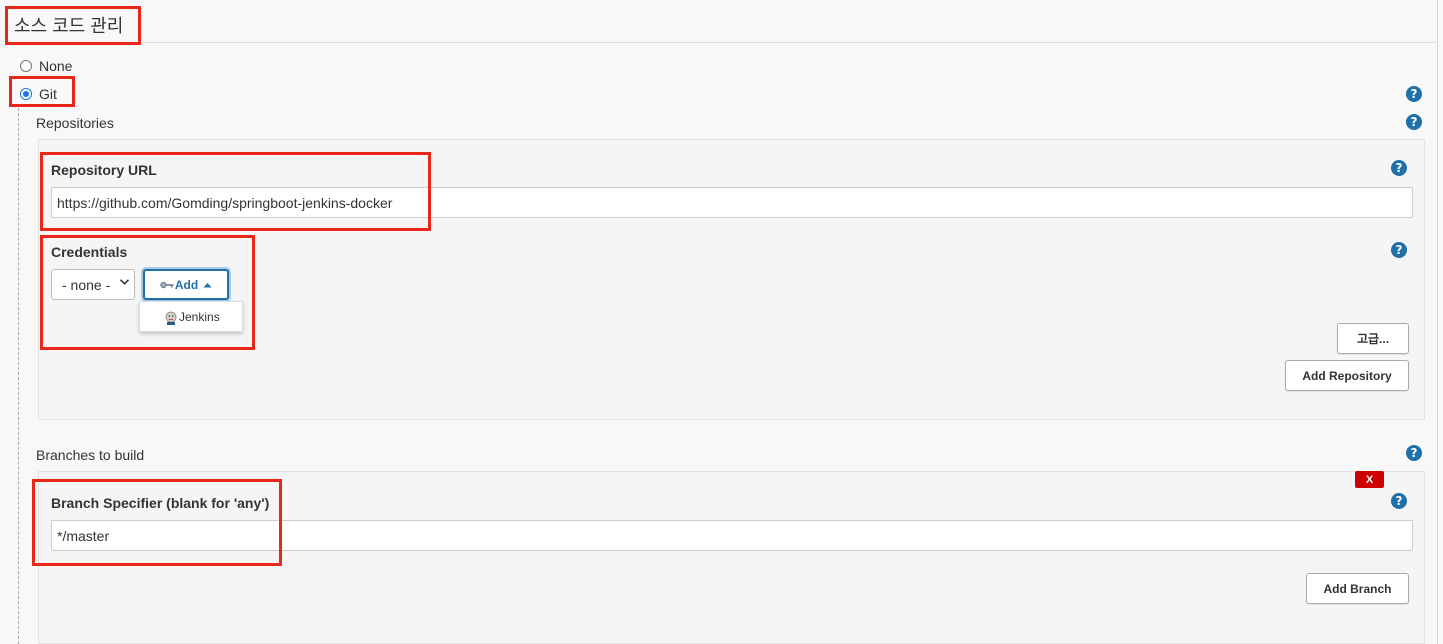 The width and height of the screenshot is (1443, 644). Describe the element at coordinates (1399, 168) in the screenshot. I see `repository-url-help-icon: ?` at that location.